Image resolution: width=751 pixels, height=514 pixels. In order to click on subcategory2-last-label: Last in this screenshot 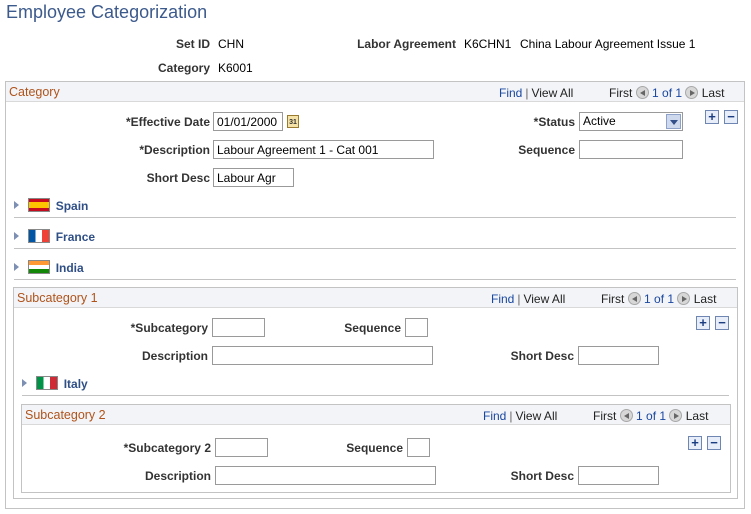, I will do `click(697, 416)`.